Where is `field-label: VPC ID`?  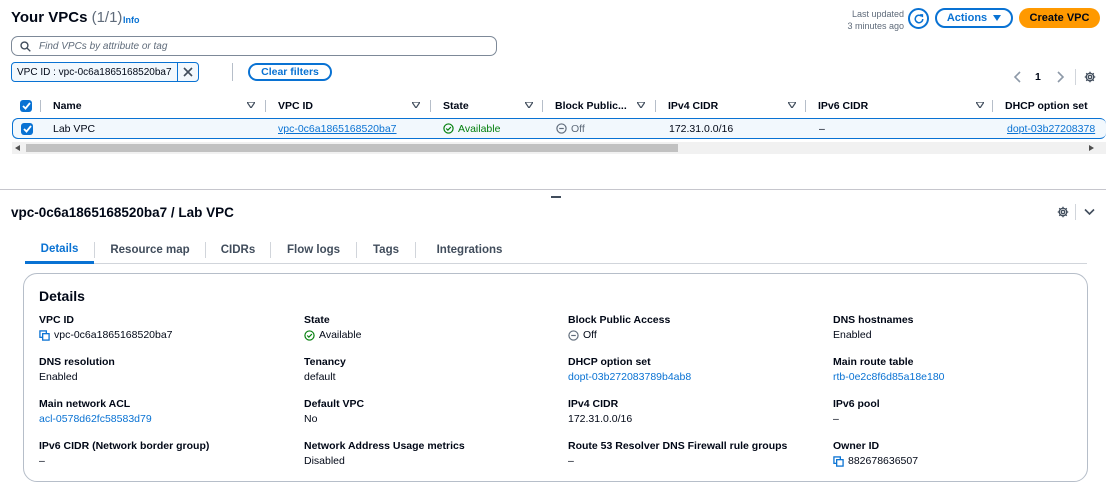 field-label: VPC ID is located at coordinates (57, 320).